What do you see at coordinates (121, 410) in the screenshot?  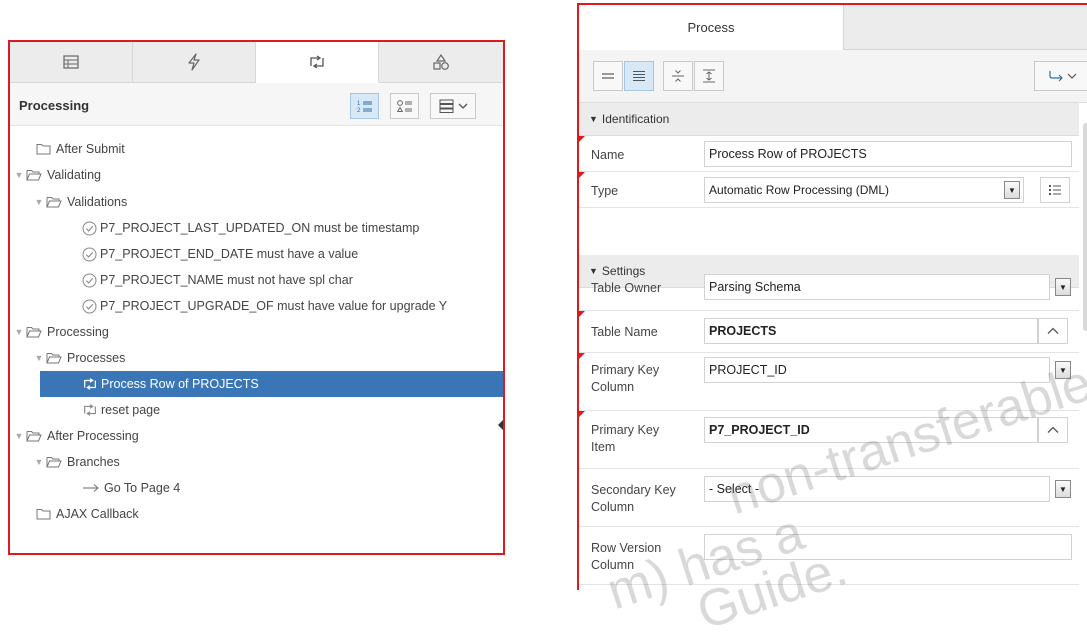 I see `tree-node-reset-page: reset page` at bounding box center [121, 410].